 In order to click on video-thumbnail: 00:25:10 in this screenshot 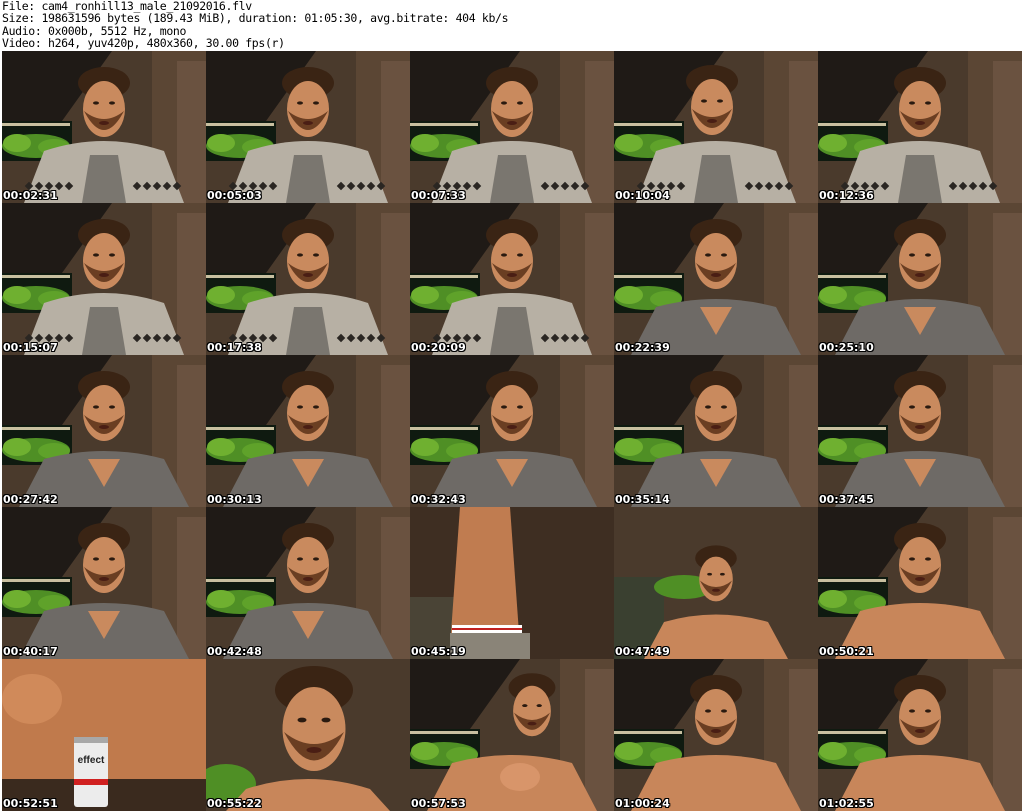, I will do `click(920, 279)`.